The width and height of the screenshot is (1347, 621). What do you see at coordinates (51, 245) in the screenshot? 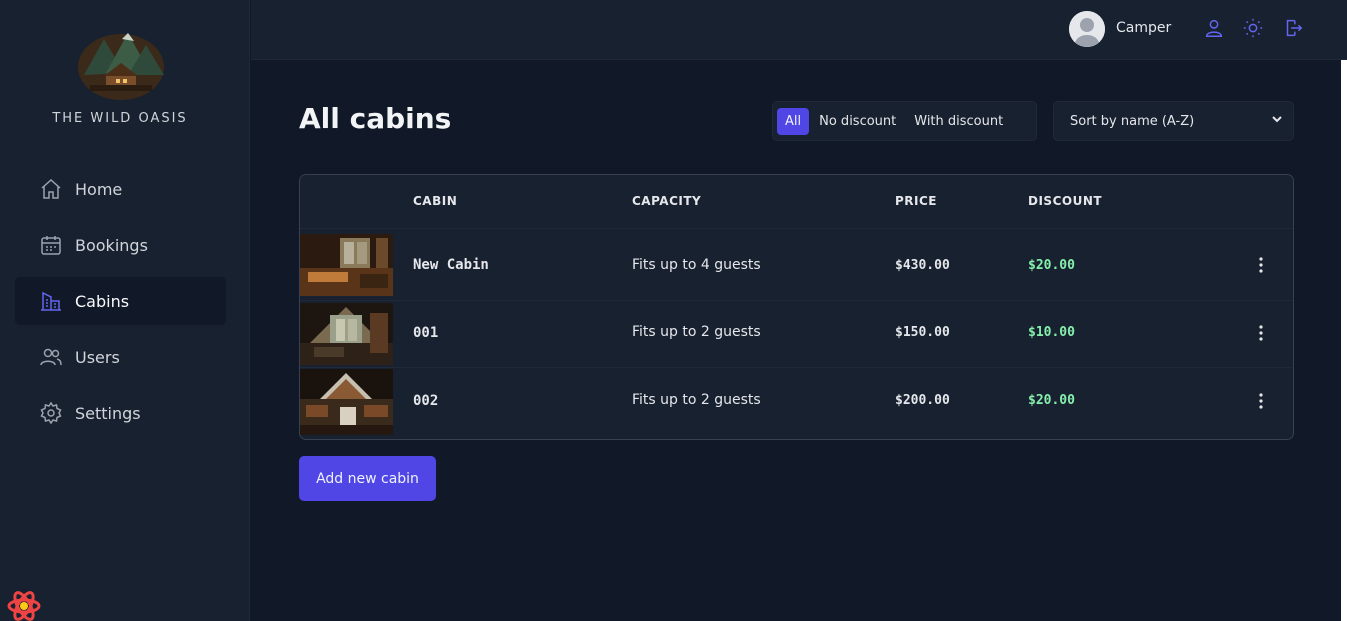
I see `calendar-icon` at bounding box center [51, 245].